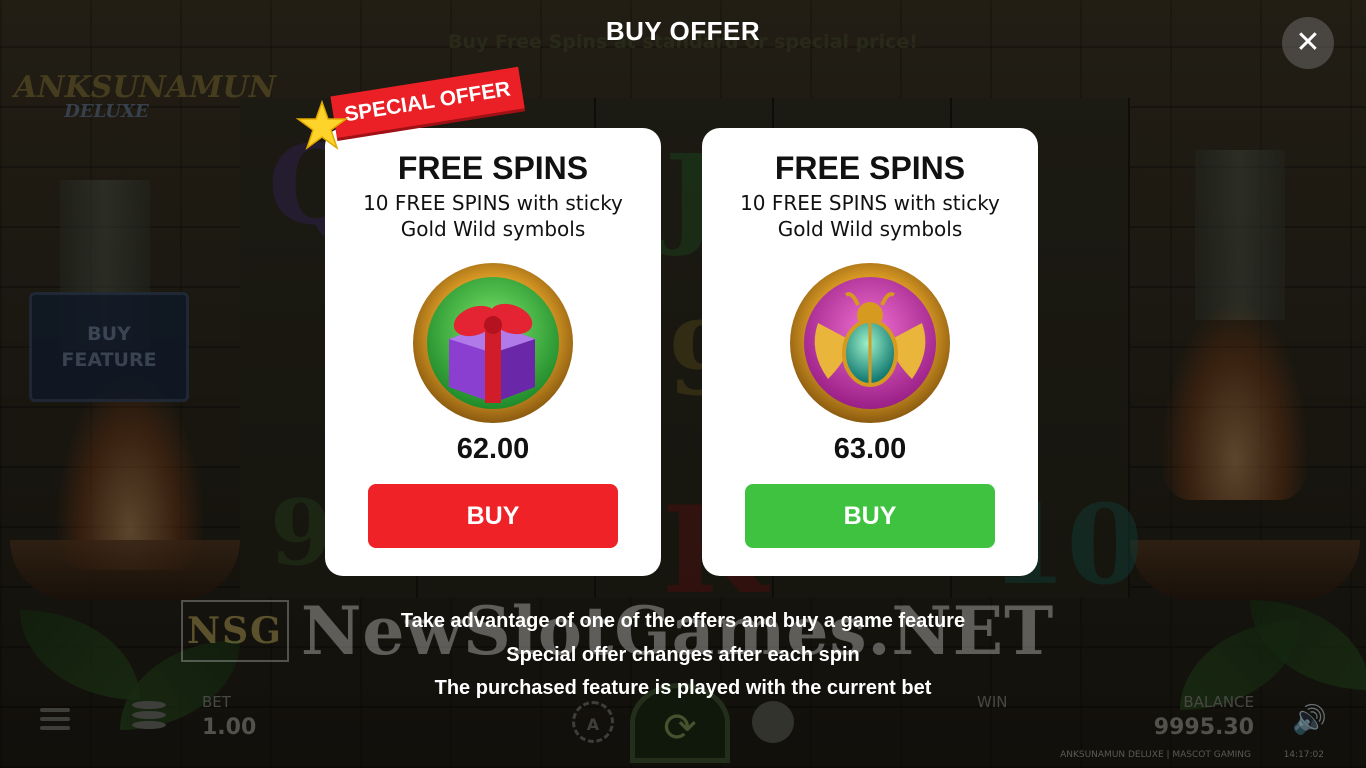 This screenshot has height=768, width=1366. What do you see at coordinates (870, 449) in the screenshot?
I see `offer-price: 63.00` at bounding box center [870, 449].